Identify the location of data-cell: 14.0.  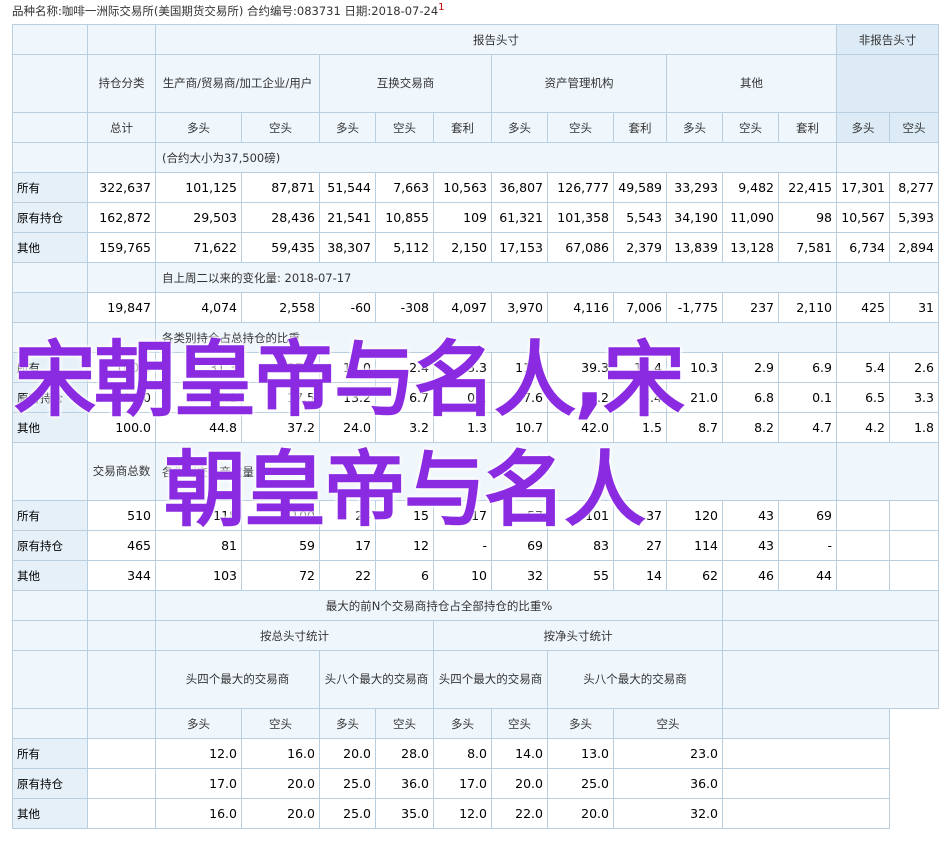
(519, 753).